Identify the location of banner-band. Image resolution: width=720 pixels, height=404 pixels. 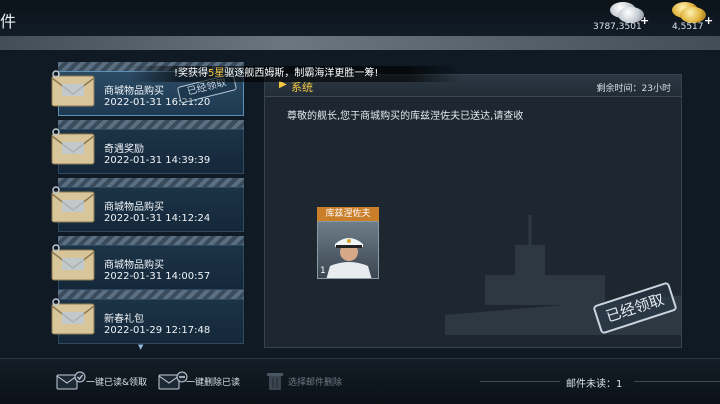
(360, 43).